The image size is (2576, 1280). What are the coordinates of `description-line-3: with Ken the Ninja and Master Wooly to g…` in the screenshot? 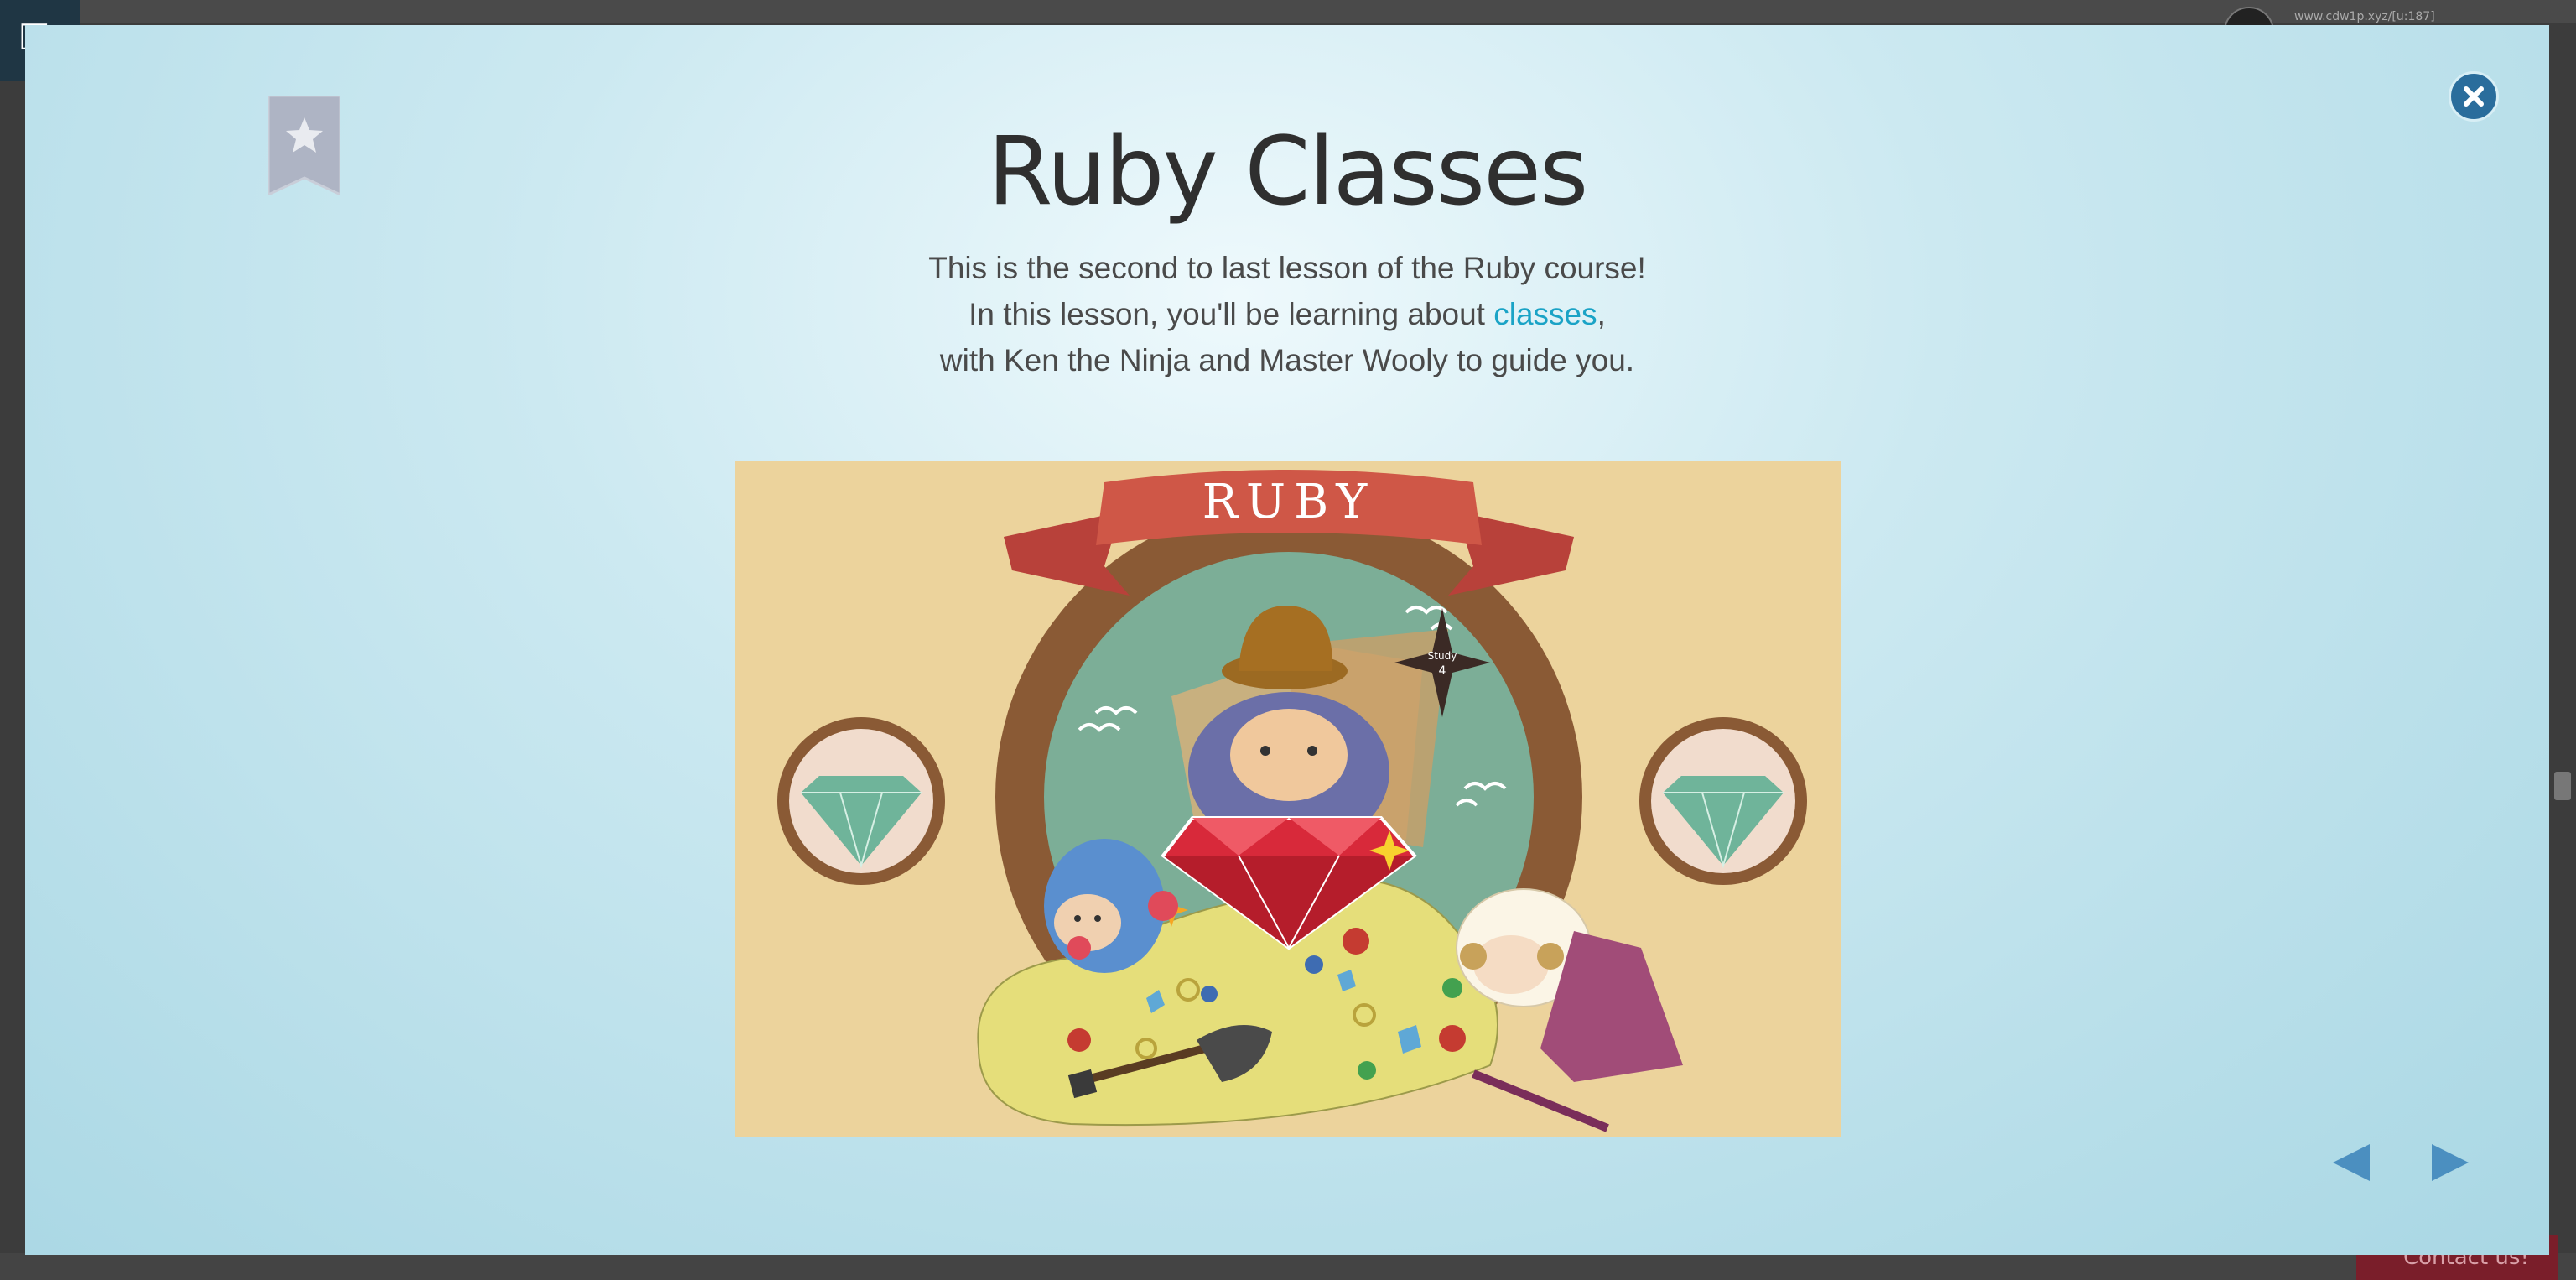 It's located at (1287, 360).